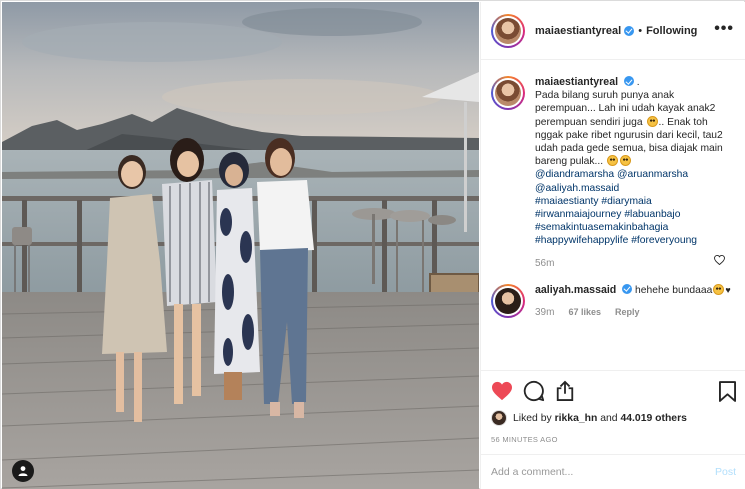  I want to click on others-count: 44.019 others, so click(653, 418).